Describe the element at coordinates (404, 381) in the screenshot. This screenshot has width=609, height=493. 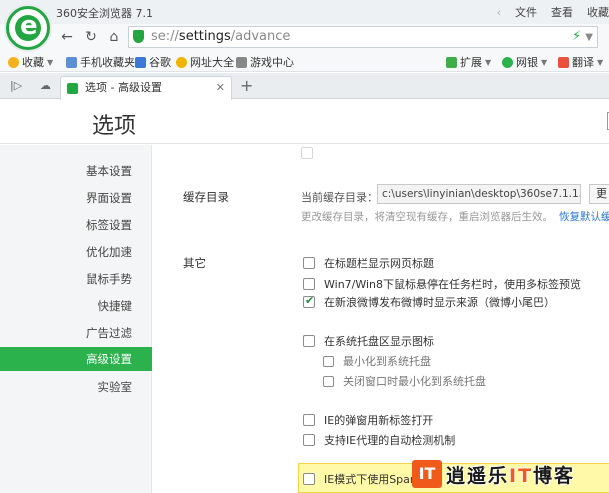
I see `option-close-to-tray: 关闭窗口时最小化到系统托盘` at that location.